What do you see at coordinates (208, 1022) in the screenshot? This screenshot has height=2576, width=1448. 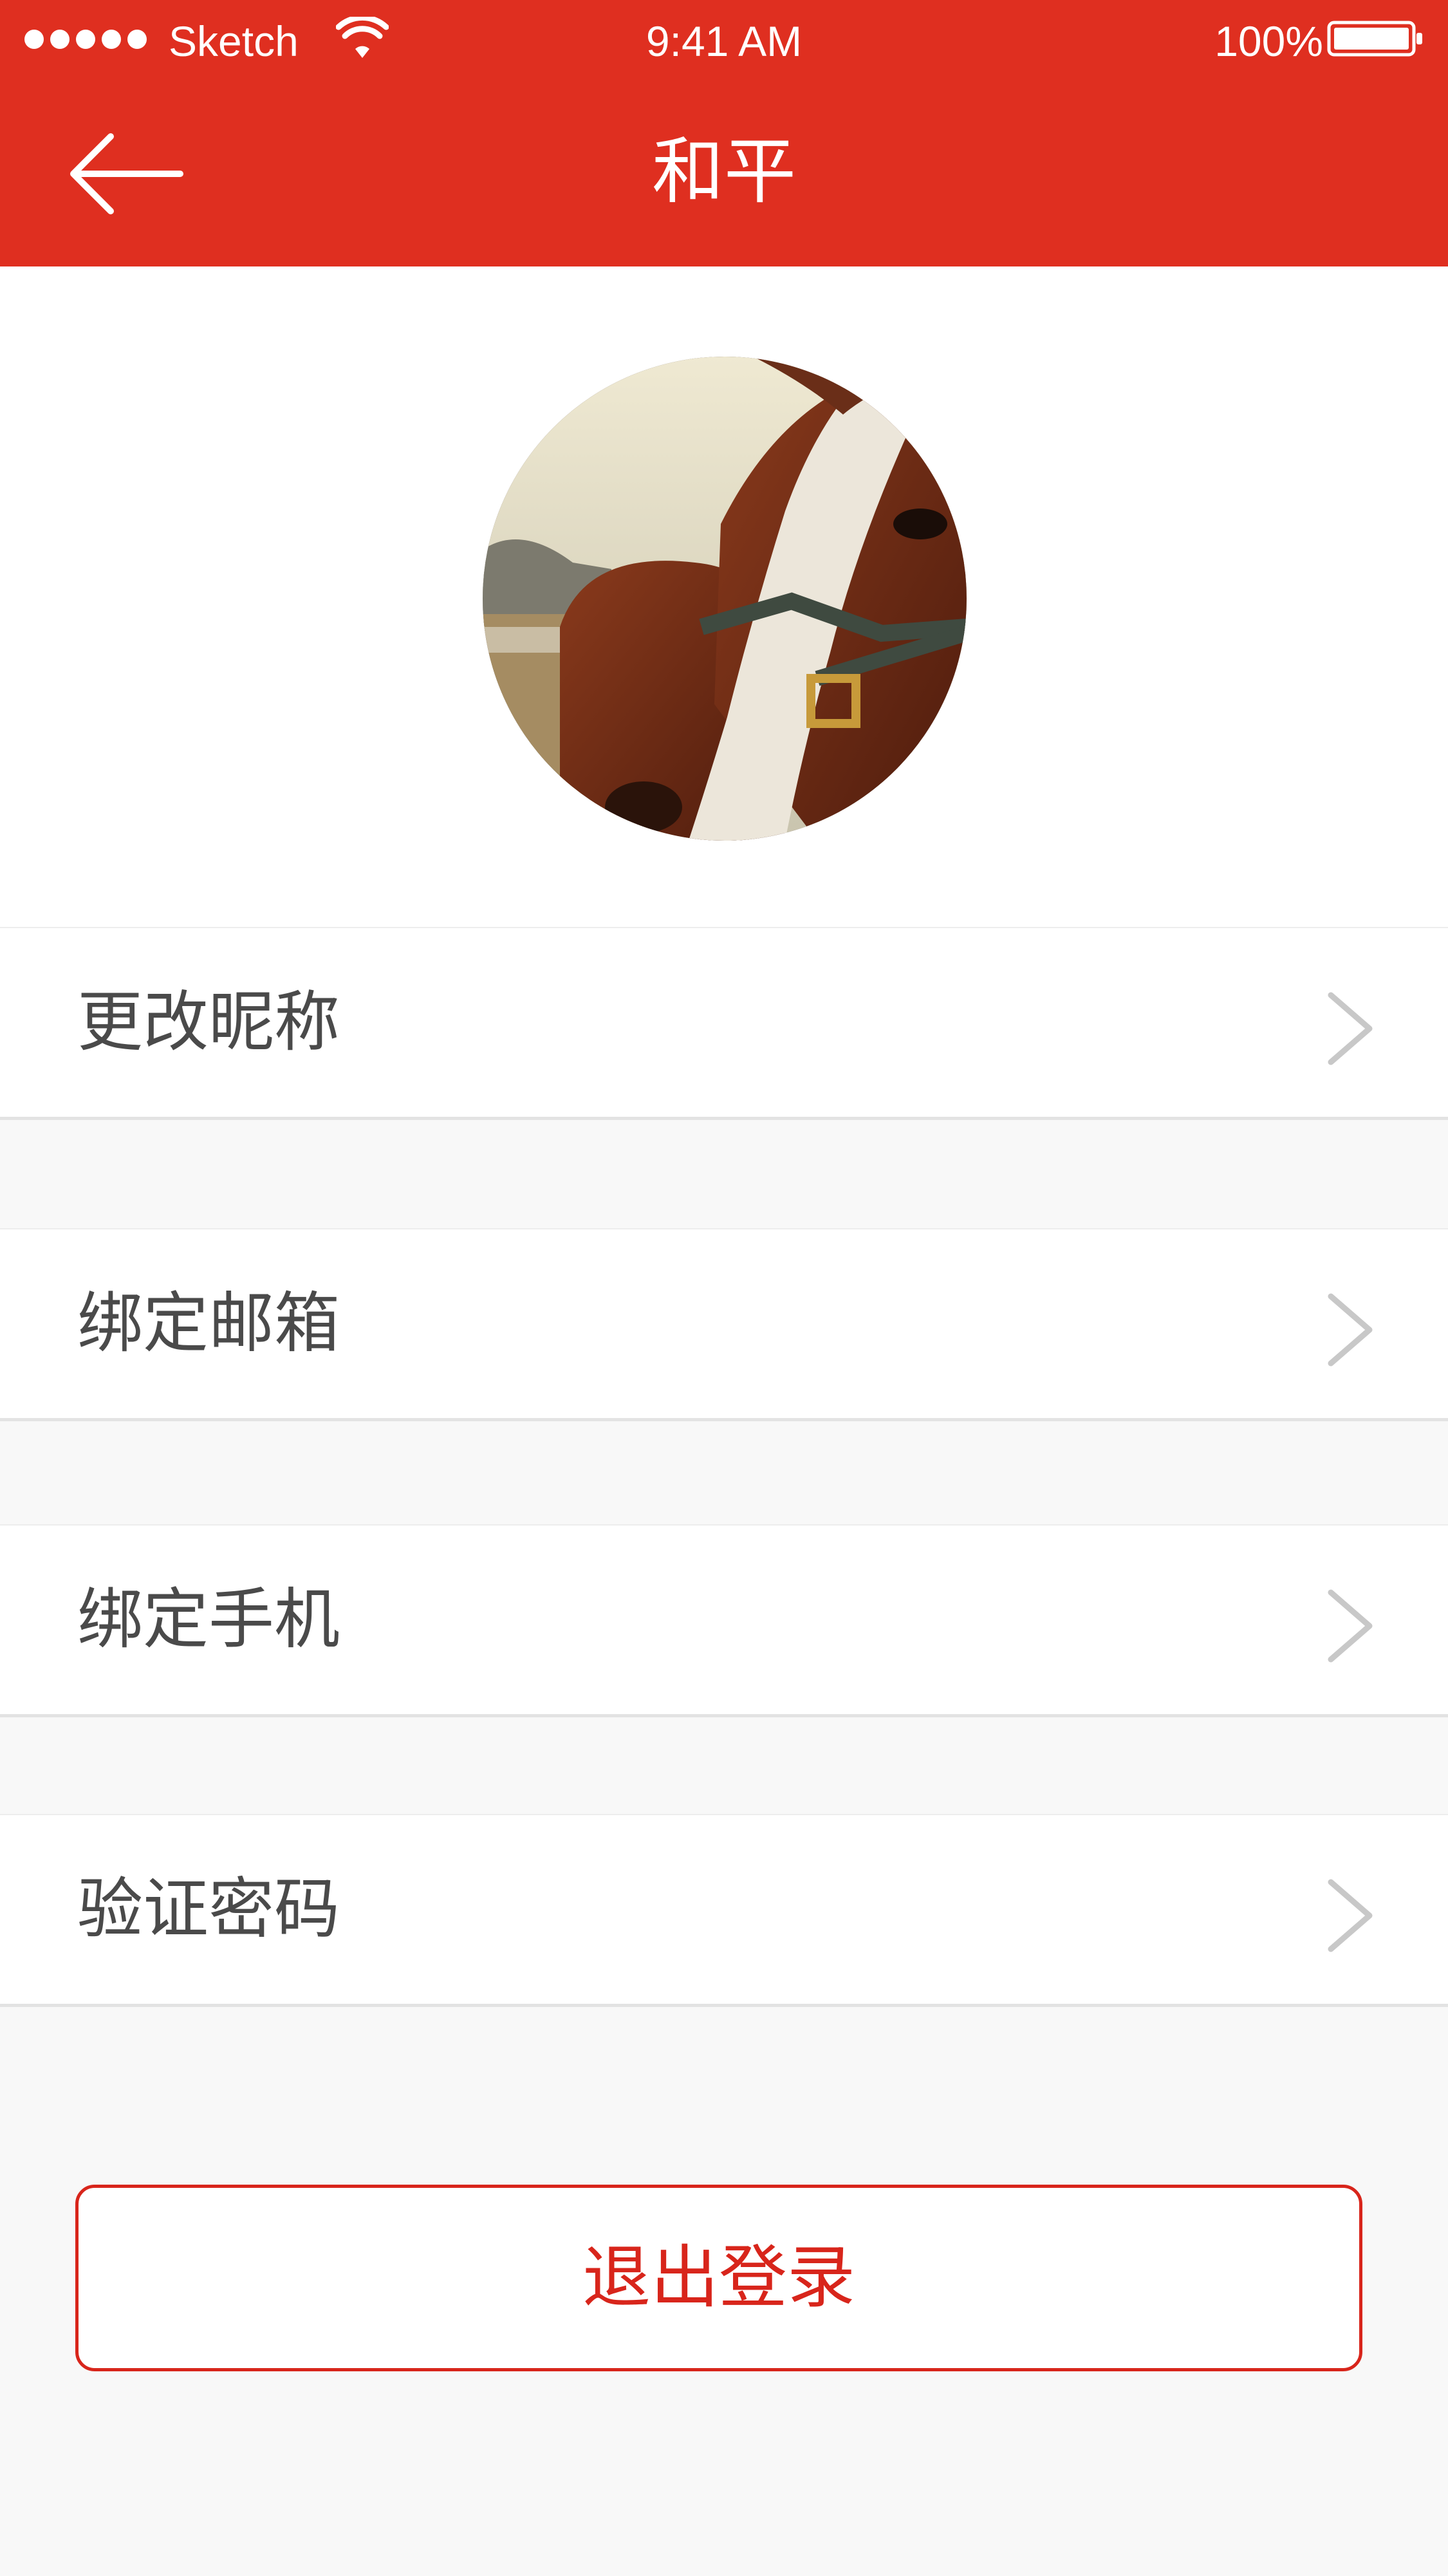 I see `menu-item-label: 更改昵称` at bounding box center [208, 1022].